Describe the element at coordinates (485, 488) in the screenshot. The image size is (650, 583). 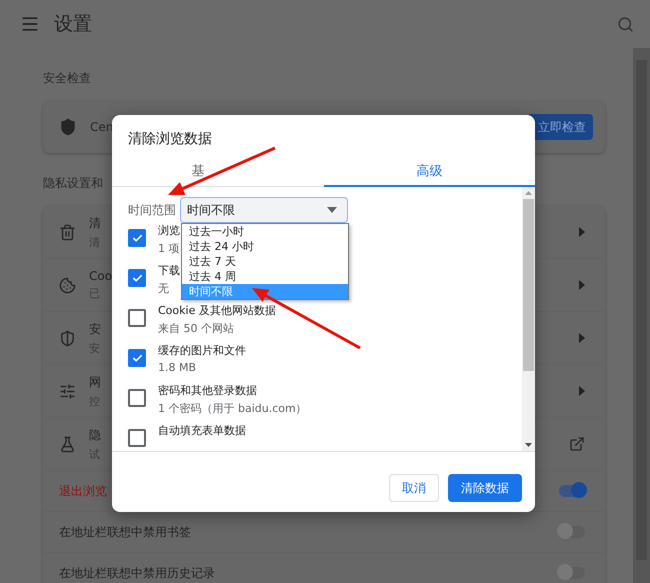
I see `clear-data-button: 清除数据` at that location.